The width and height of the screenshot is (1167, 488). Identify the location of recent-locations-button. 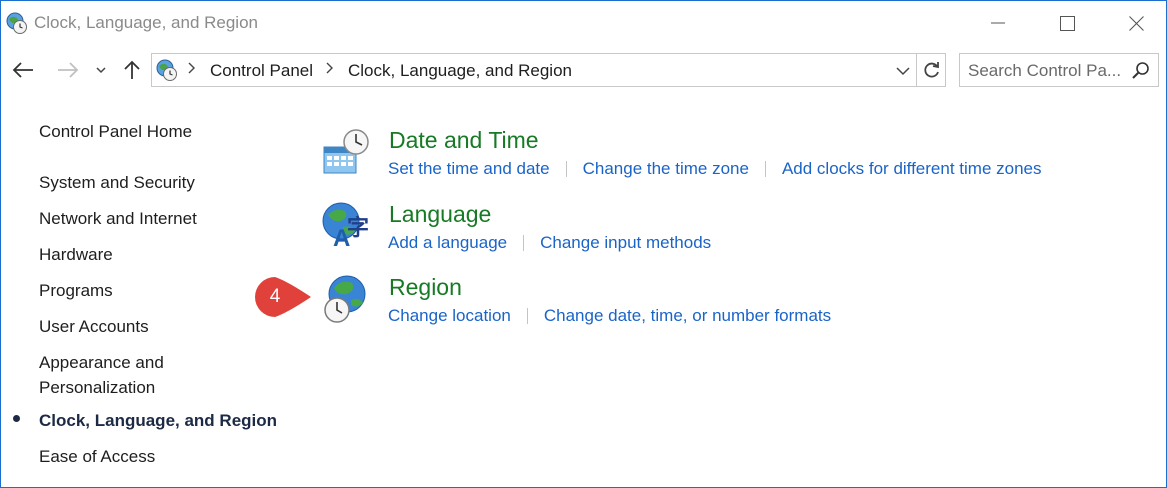
(101, 70).